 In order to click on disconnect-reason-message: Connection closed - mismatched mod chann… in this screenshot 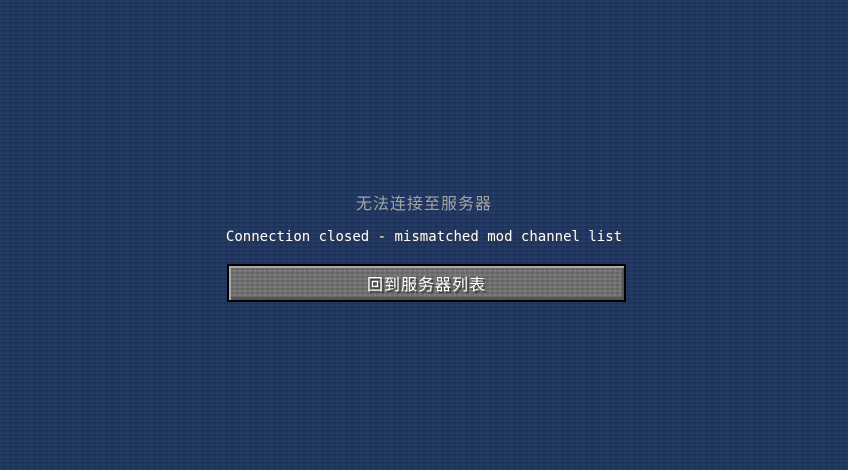, I will do `click(424, 237)`.